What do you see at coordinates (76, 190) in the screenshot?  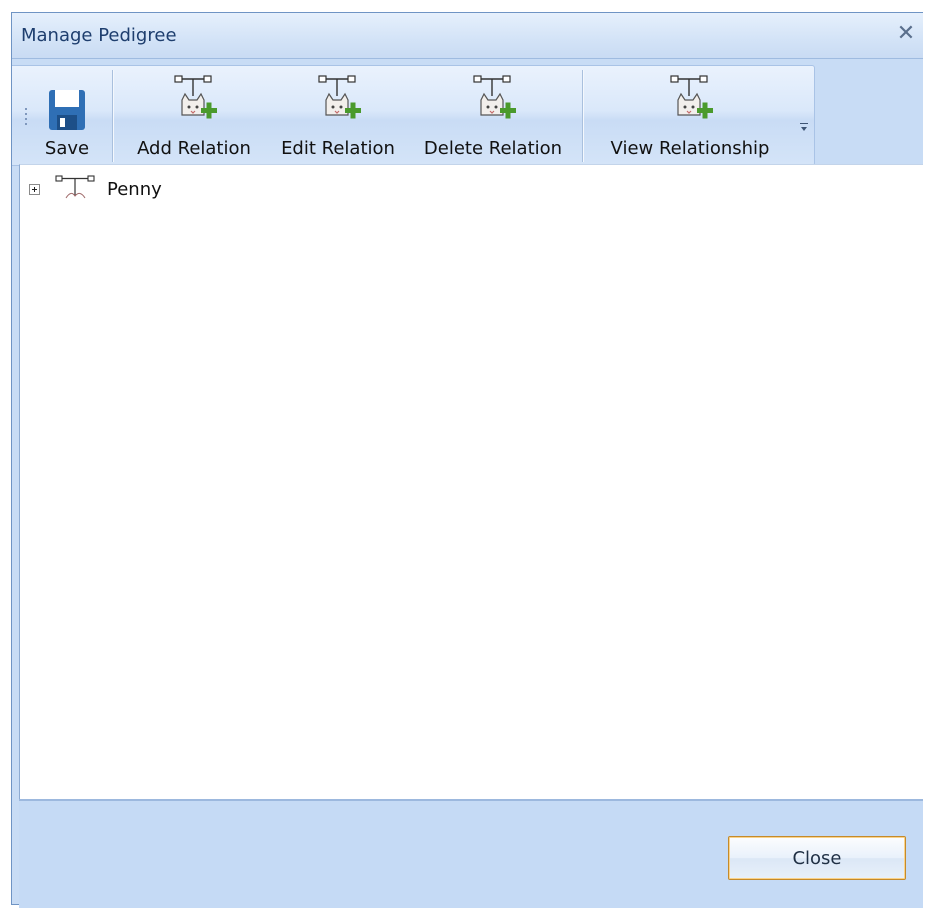 I see `pedigree-tree-icon` at bounding box center [76, 190].